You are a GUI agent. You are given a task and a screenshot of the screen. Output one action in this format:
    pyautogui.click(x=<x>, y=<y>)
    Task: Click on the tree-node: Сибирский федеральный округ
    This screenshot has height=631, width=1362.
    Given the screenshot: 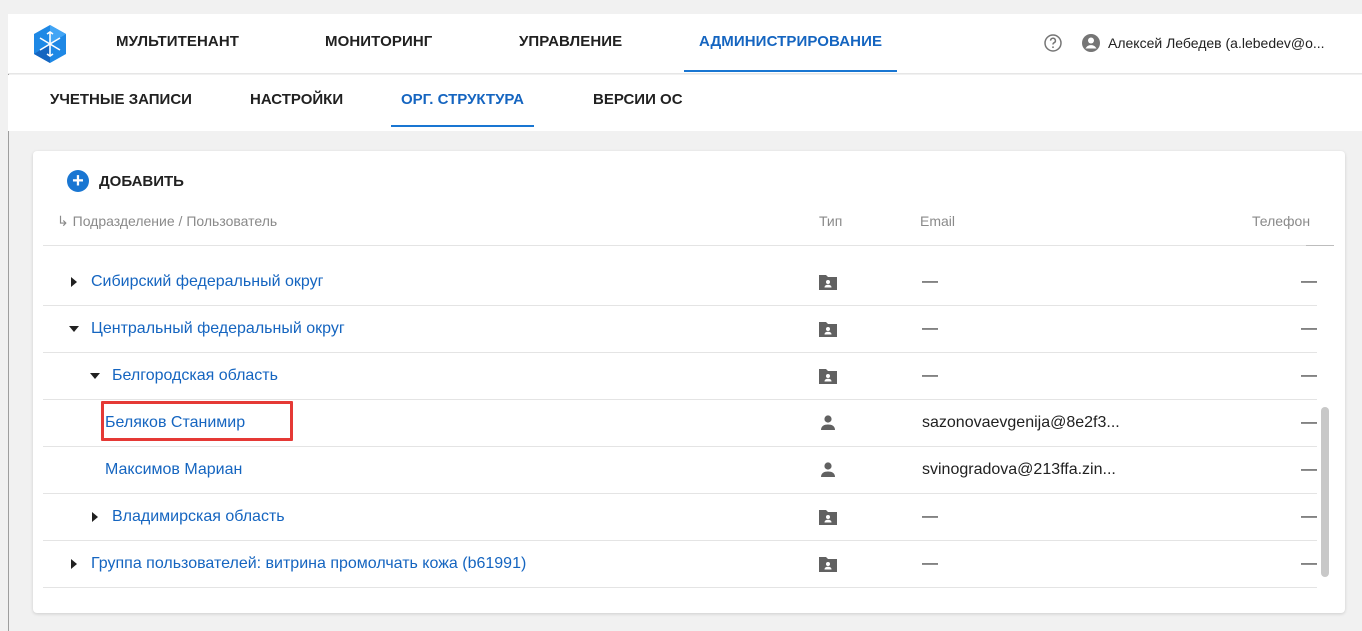 What is the action you would take?
    pyautogui.click(x=195, y=282)
    